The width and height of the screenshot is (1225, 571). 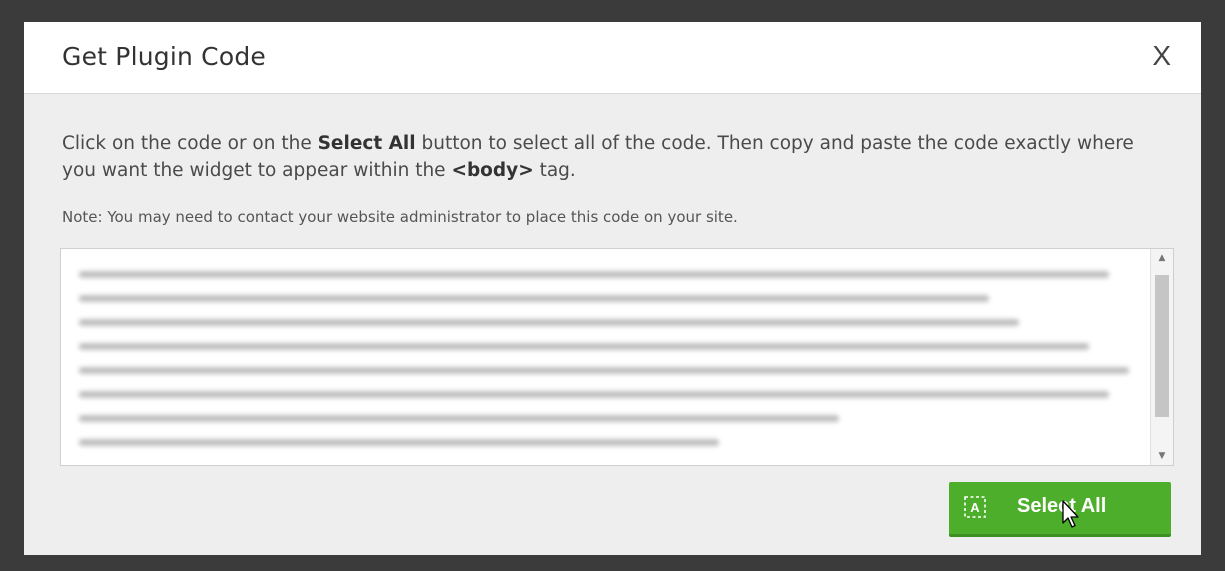 What do you see at coordinates (1161, 56) in the screenshot?
I see `close-button: X` at bounding box center [1161, 56].